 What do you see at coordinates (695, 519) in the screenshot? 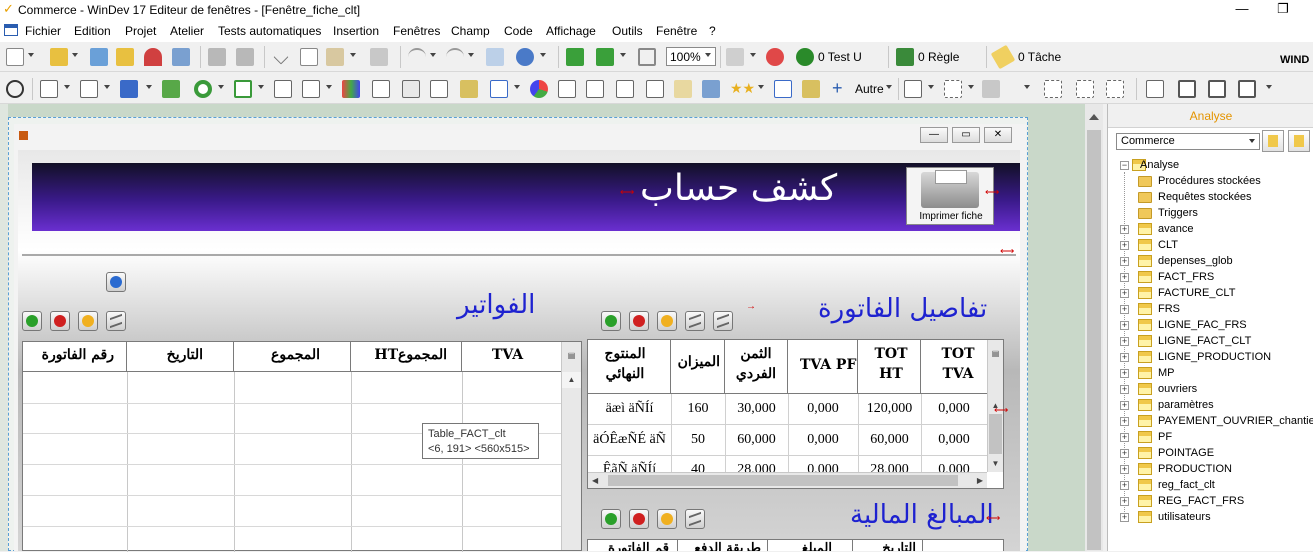
I see `print-payment-button` at bounding box center [695, 519].